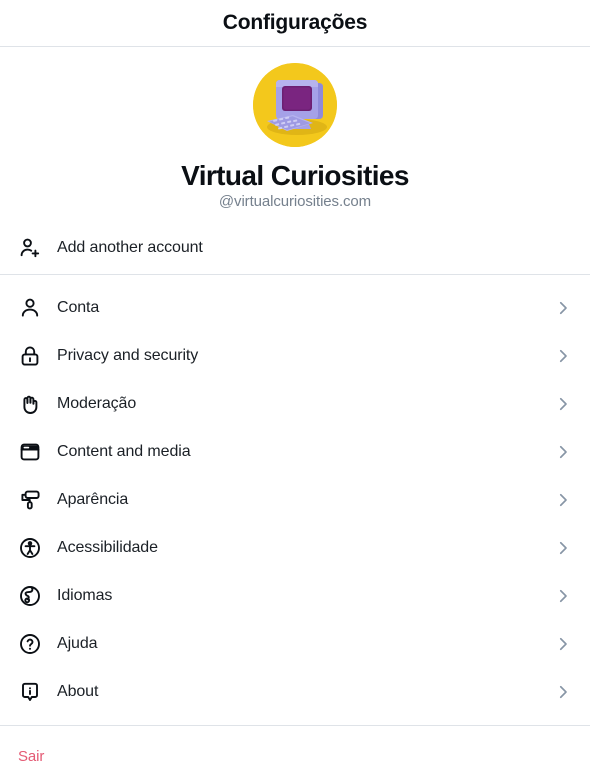 The image size is (590, 783). I want to click on globe-icon, so click(33, 596).